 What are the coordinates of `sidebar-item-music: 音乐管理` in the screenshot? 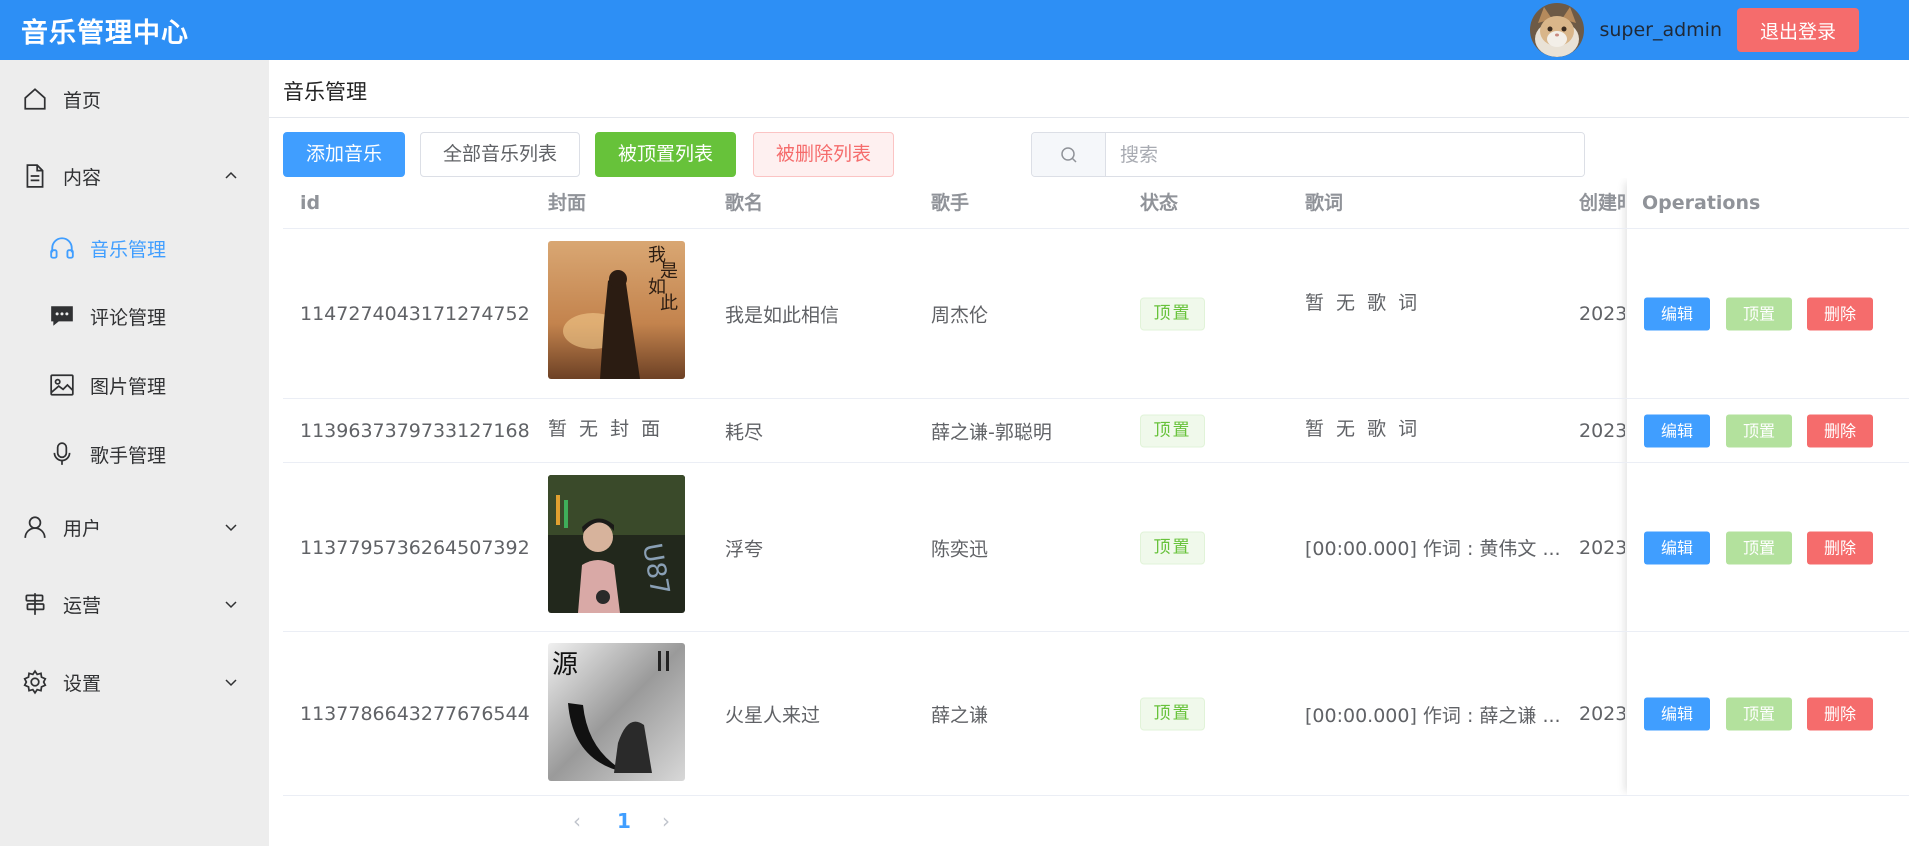 It's located at (134, 248).